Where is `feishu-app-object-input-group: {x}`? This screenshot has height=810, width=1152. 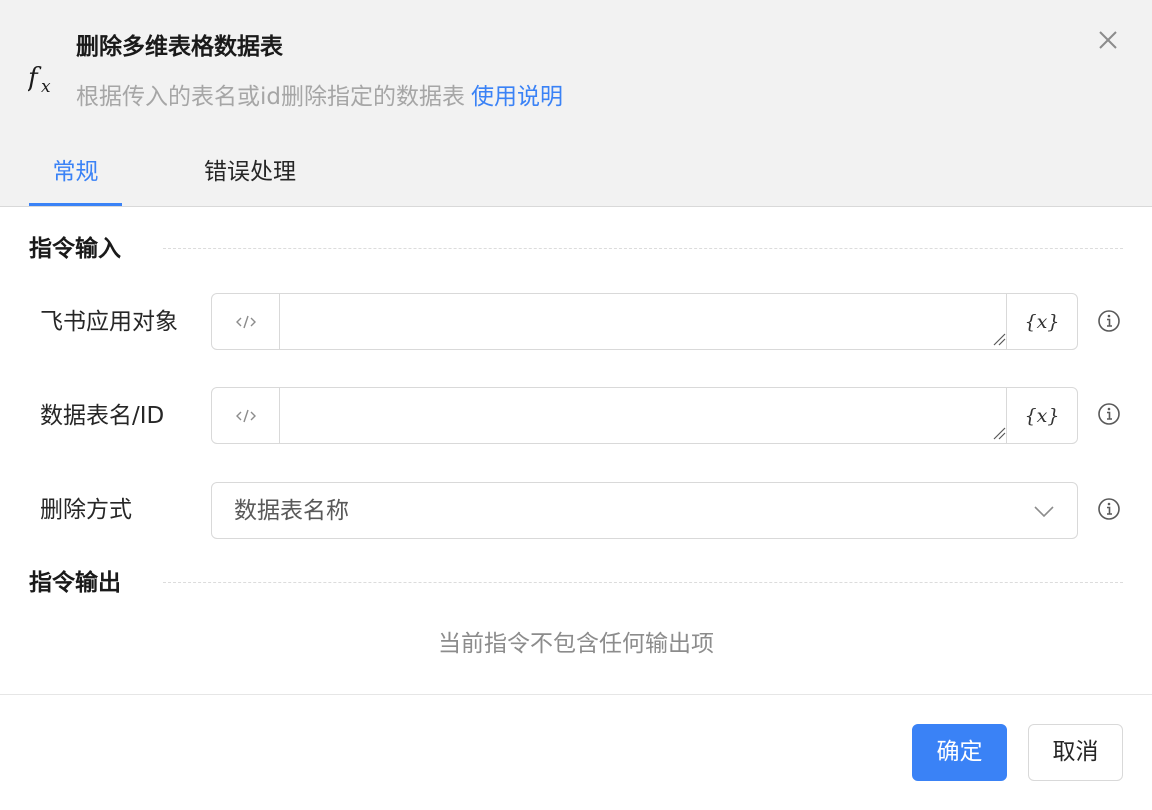
feishu-app-object-input-group: {x} is located at coordinates (644, 321).